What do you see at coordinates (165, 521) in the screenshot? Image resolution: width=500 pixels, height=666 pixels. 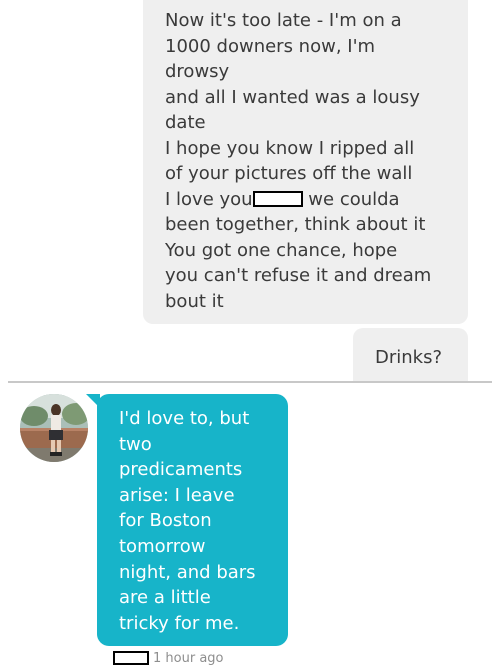 I see `message-line: for Boston` at bounding box center [165, 521].